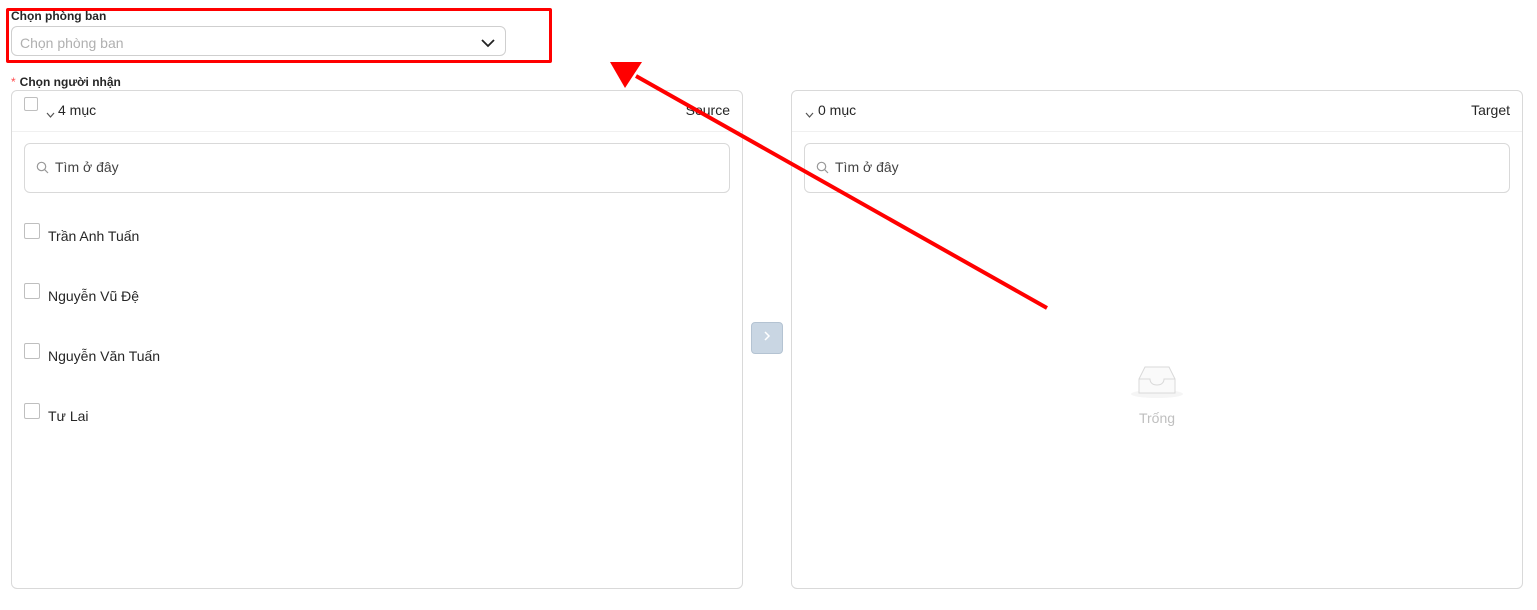 This screenshot has width=1537, height=610. What do you see at coordinates (13, 82) in the screenshot?
I see `required-mark: *` at bounding box center [13, 82].